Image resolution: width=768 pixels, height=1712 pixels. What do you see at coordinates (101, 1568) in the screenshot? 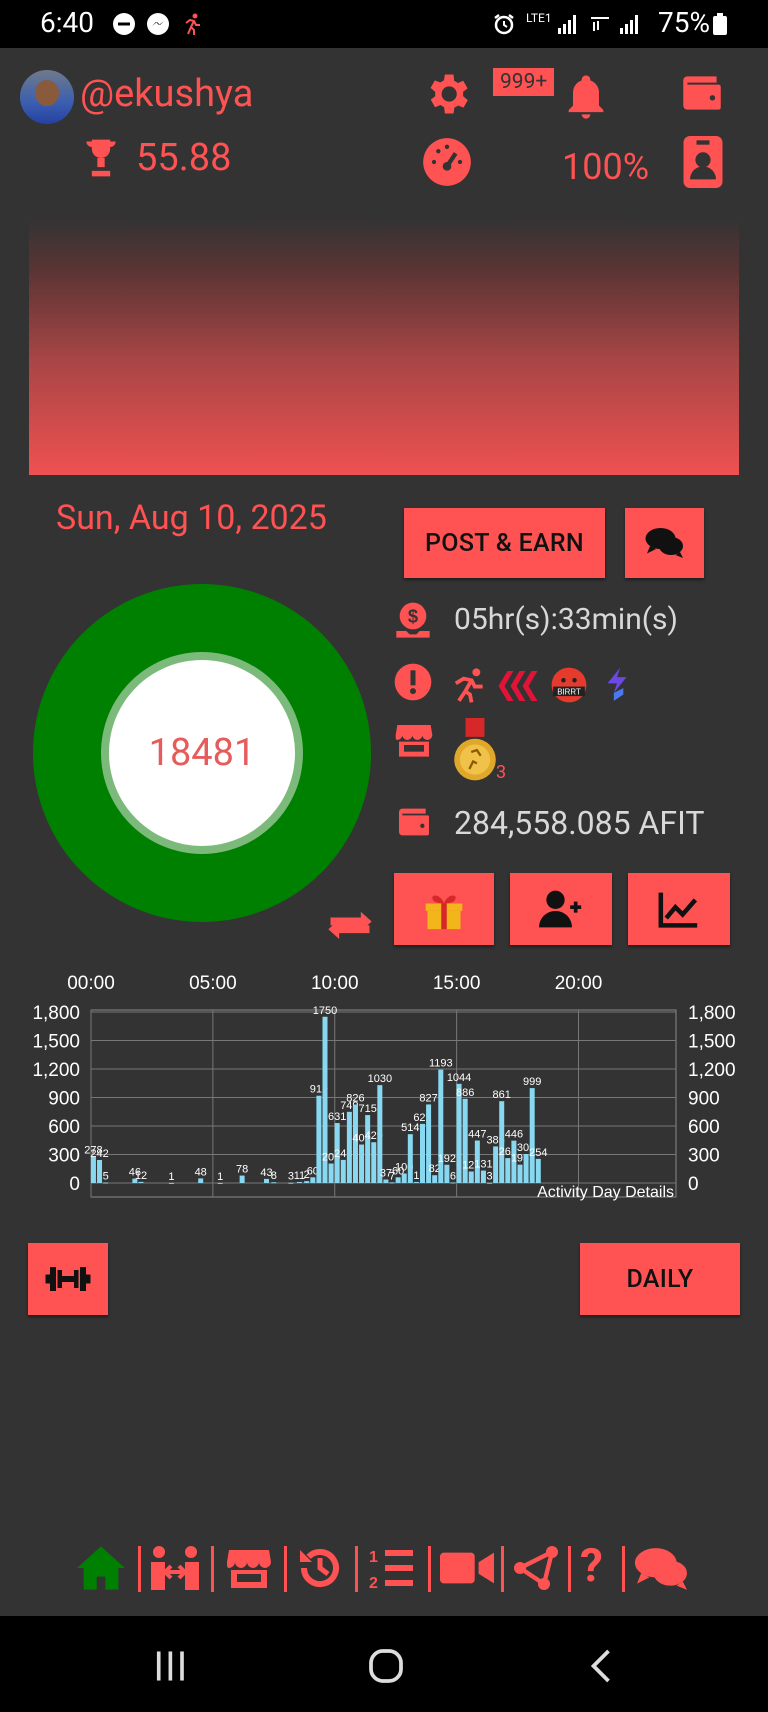
I see `home-icon` at bounding box center [101, 1568].